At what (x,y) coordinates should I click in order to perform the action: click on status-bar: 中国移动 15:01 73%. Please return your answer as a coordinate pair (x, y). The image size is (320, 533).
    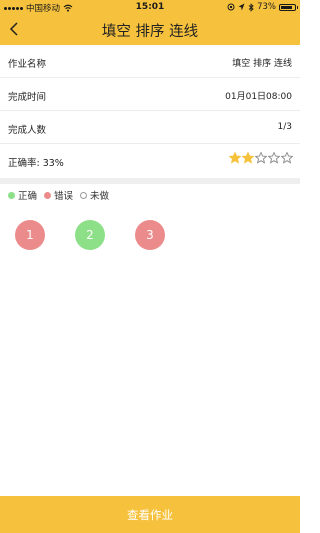
    Looking at the image, I should click on (150, 7).